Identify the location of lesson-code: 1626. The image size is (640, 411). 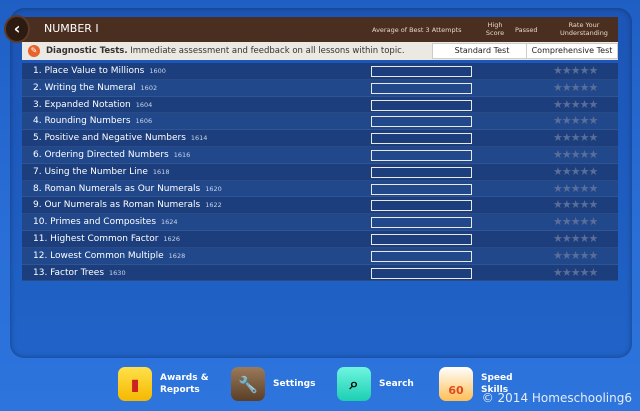
(171, 238).